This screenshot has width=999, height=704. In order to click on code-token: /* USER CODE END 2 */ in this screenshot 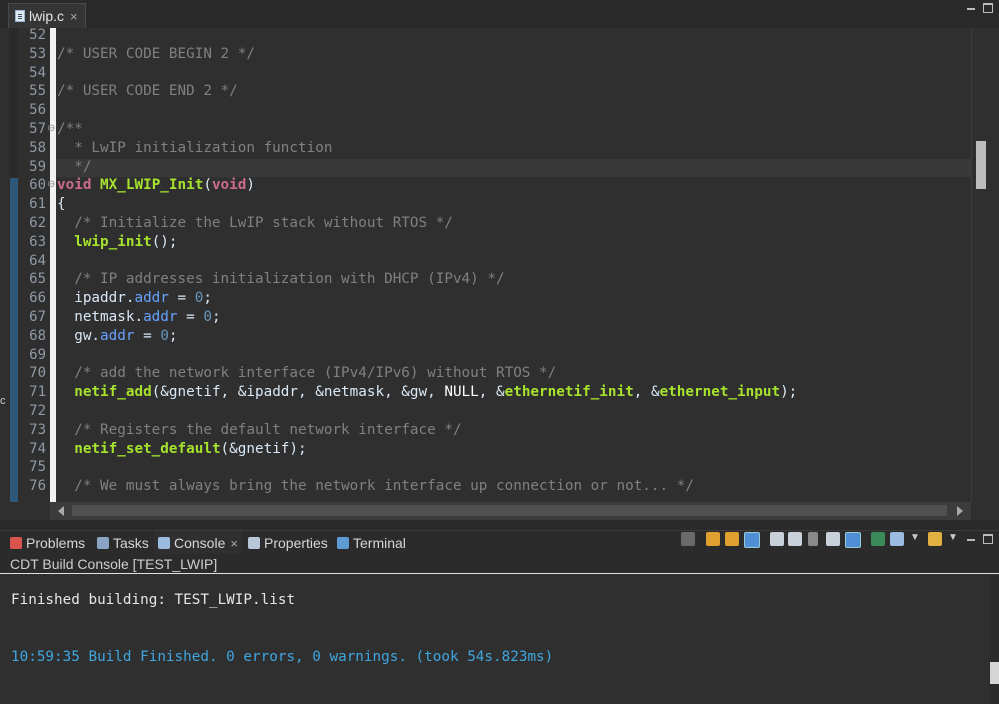, I will do `click(147, 91)`.